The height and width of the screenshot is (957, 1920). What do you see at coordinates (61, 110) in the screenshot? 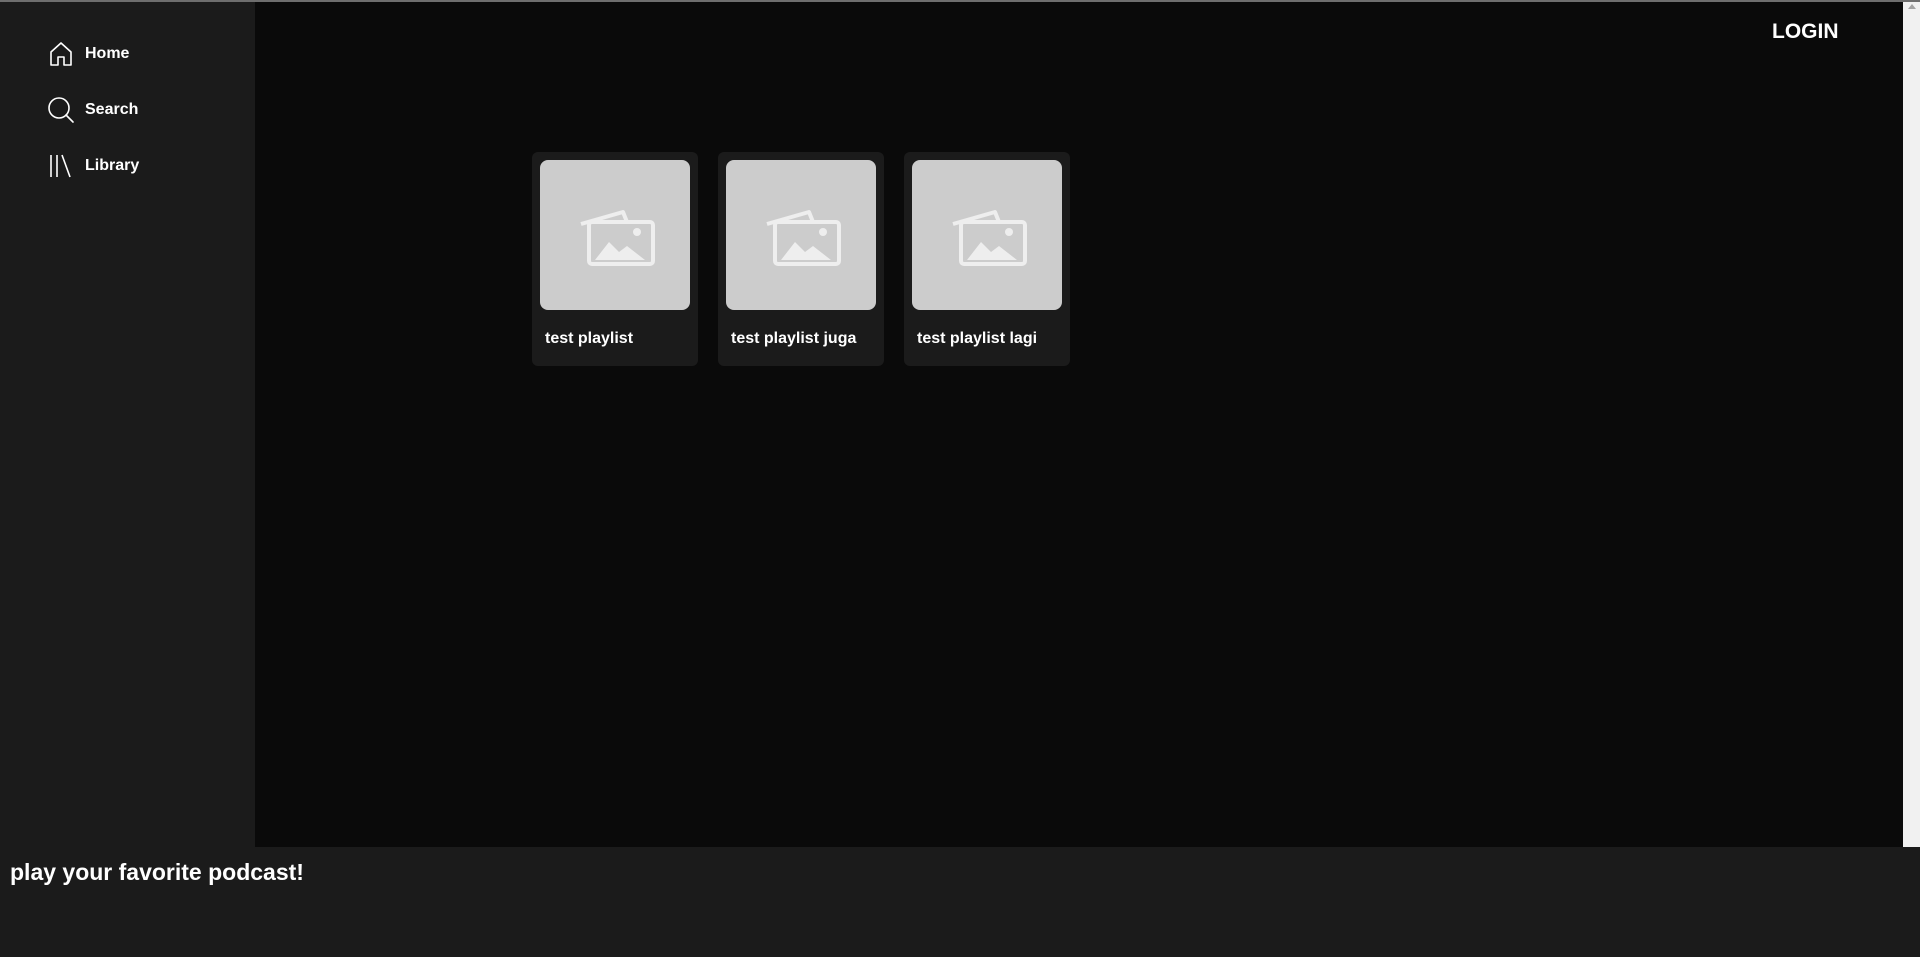
I see `search-icon` at bounding box center [61, 110].